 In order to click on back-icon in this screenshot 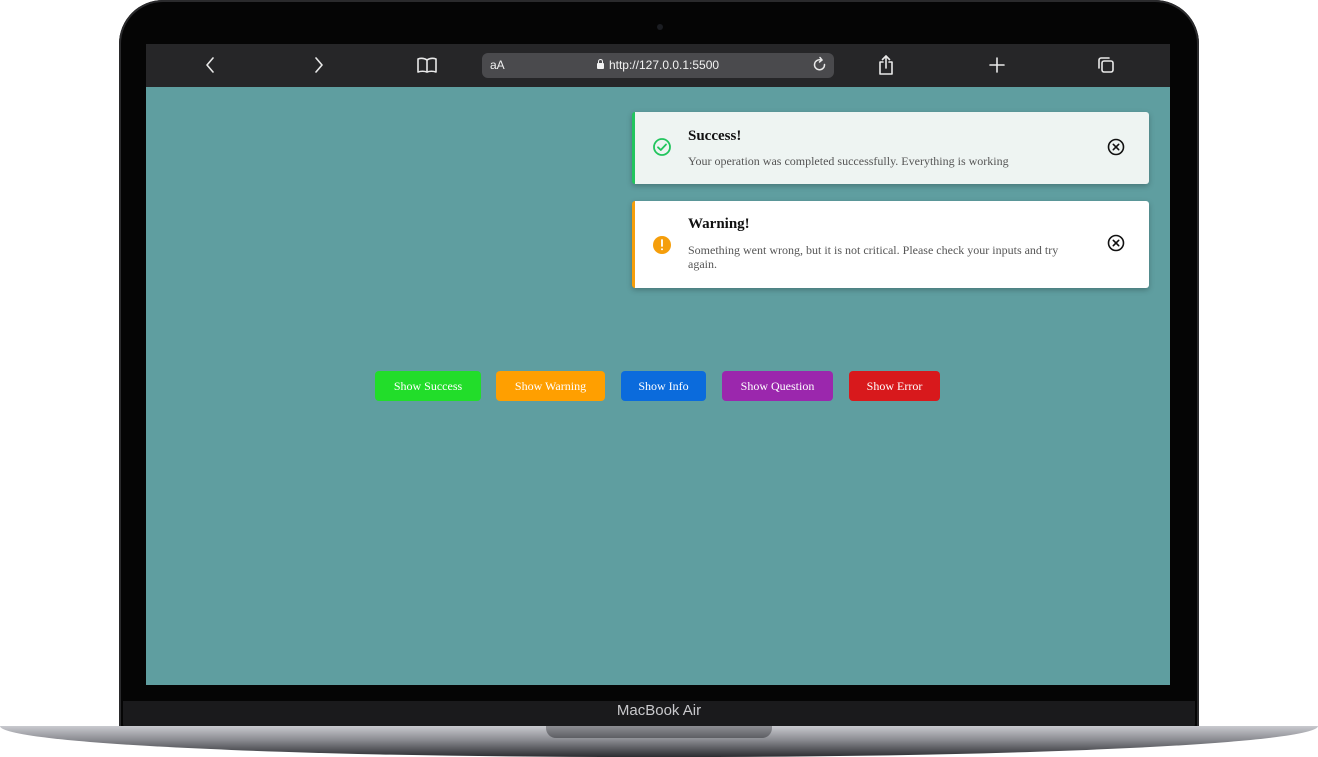, I will do `click(210, 65)`.